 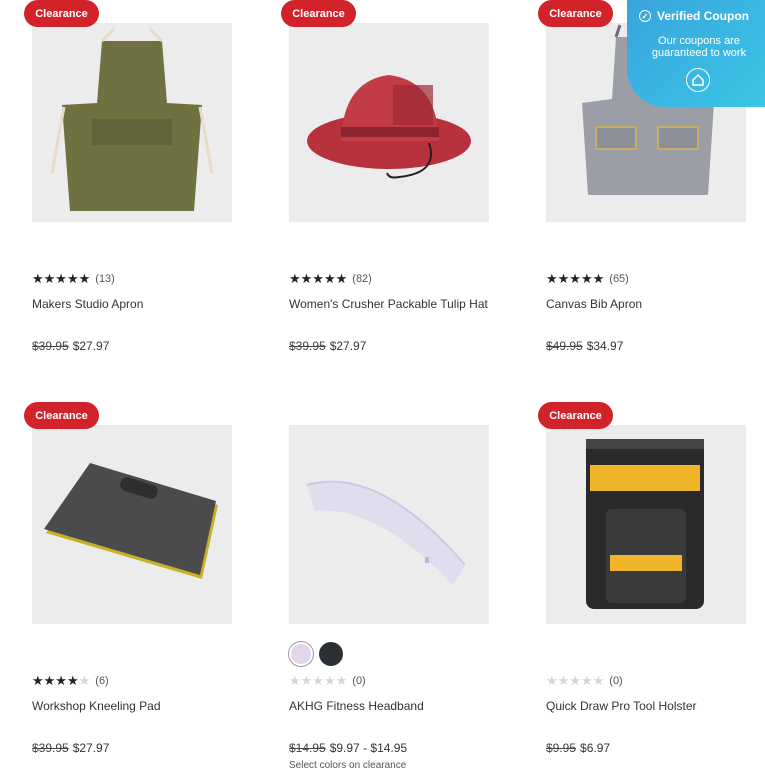 I want to click on sale-price: $9.97 - $14.95, so click(x=368, y=748).